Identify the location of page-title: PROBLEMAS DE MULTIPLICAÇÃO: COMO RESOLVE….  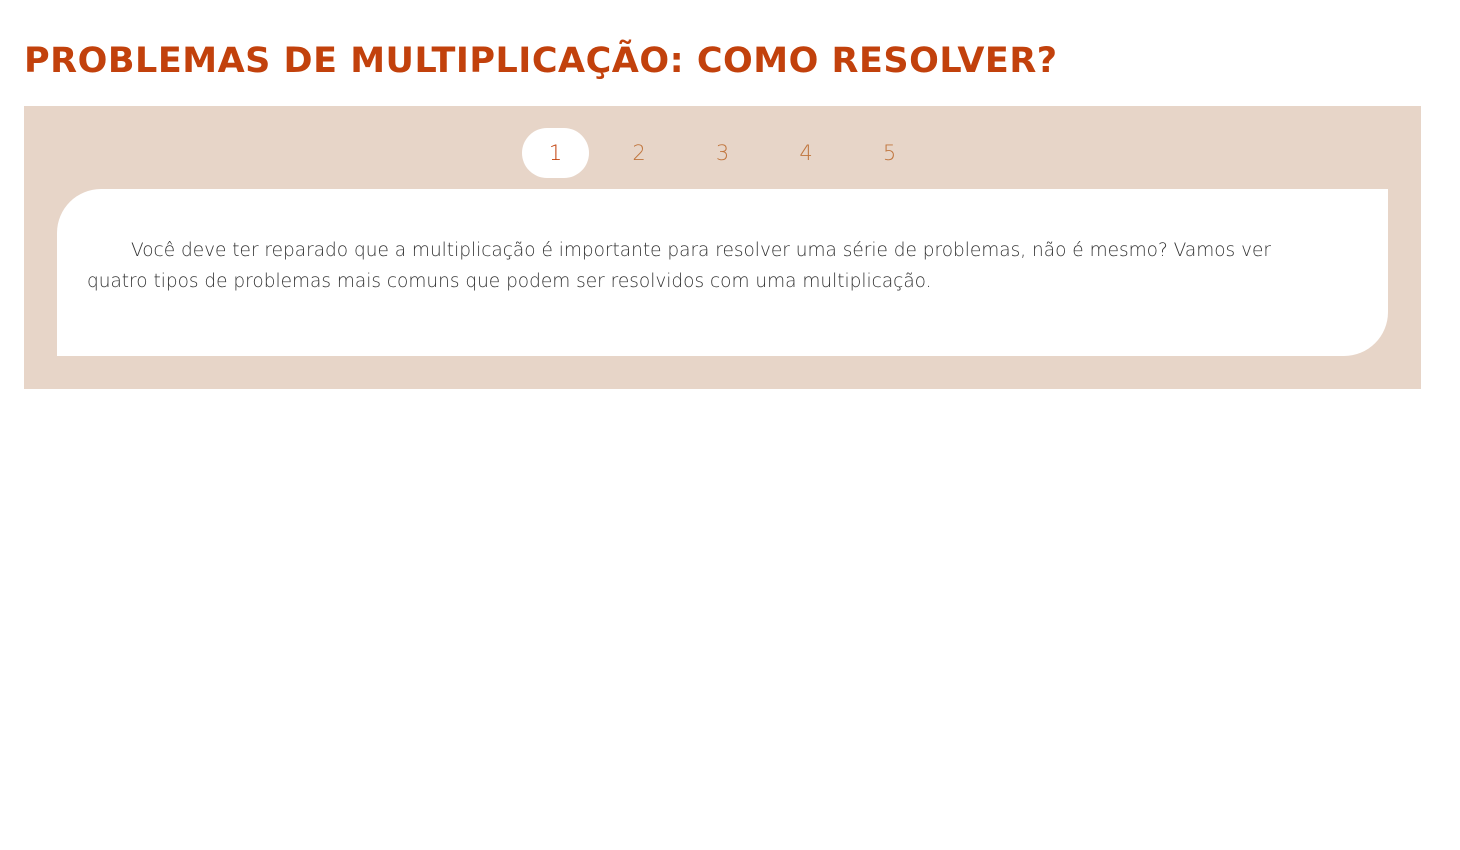
(541, 61).